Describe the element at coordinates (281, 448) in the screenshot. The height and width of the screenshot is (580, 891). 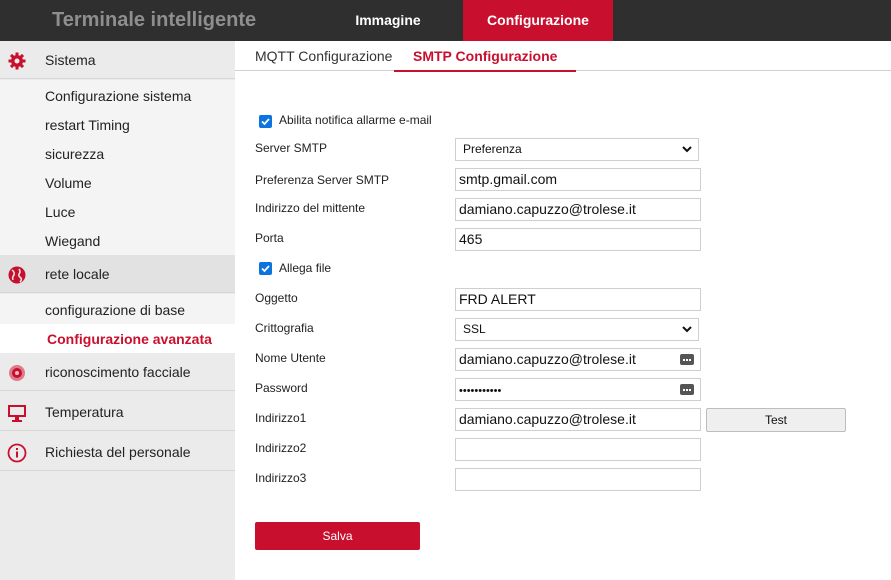
I see `address2-label: Indirizzo2` at that location.